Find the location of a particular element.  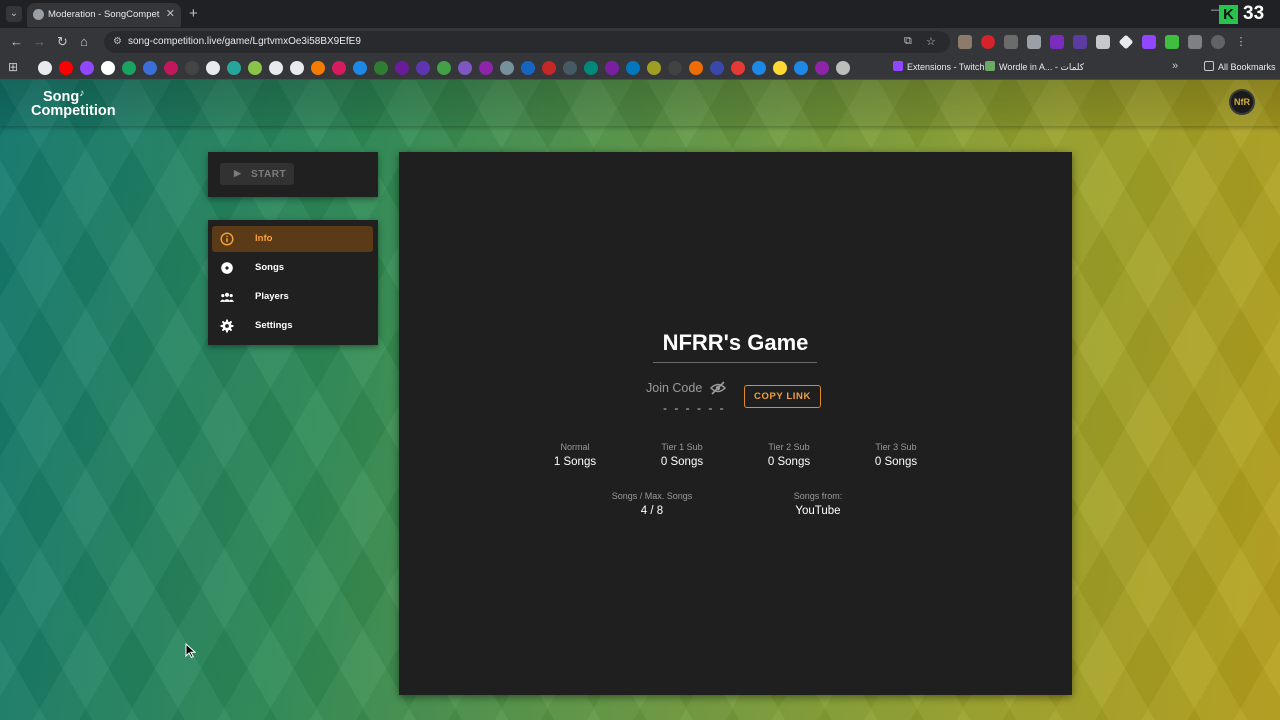

browser-tab: Moderation - SongCompetition ✕ is located at coordinates (104, 15).